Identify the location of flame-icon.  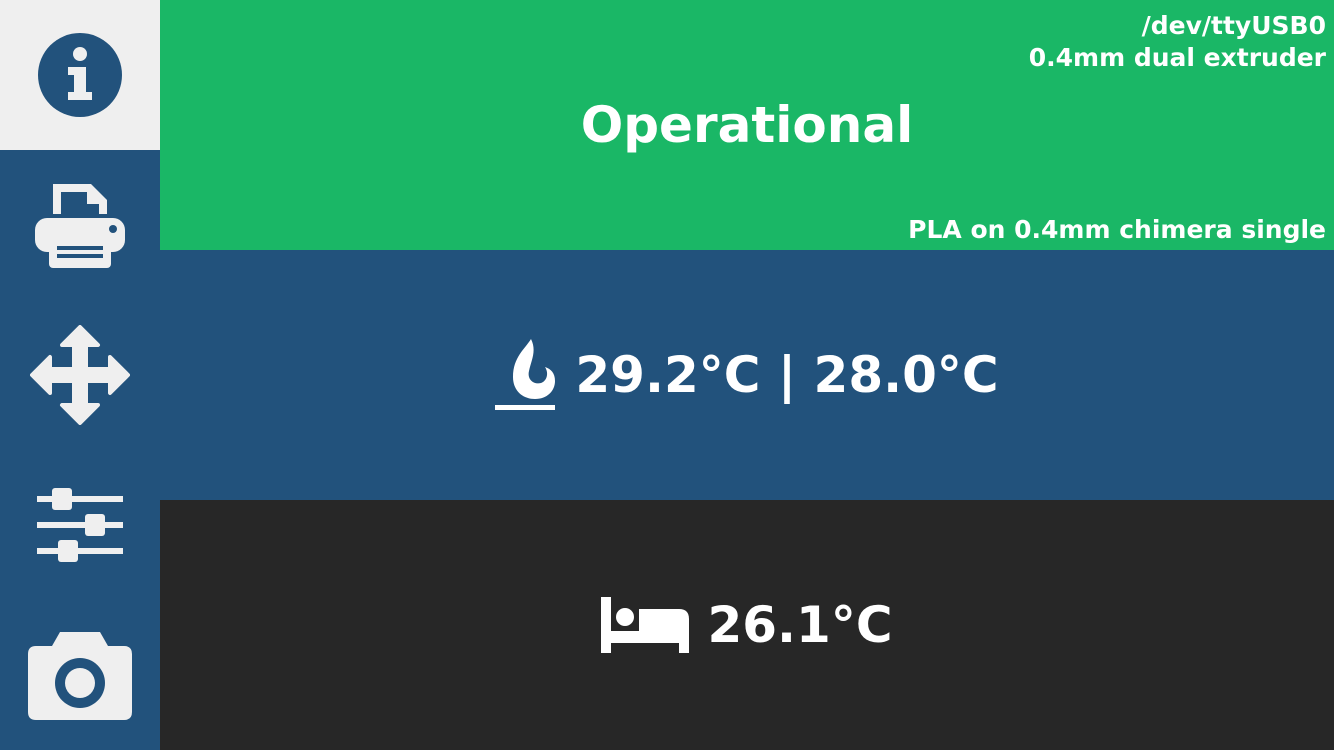
(526, 375).